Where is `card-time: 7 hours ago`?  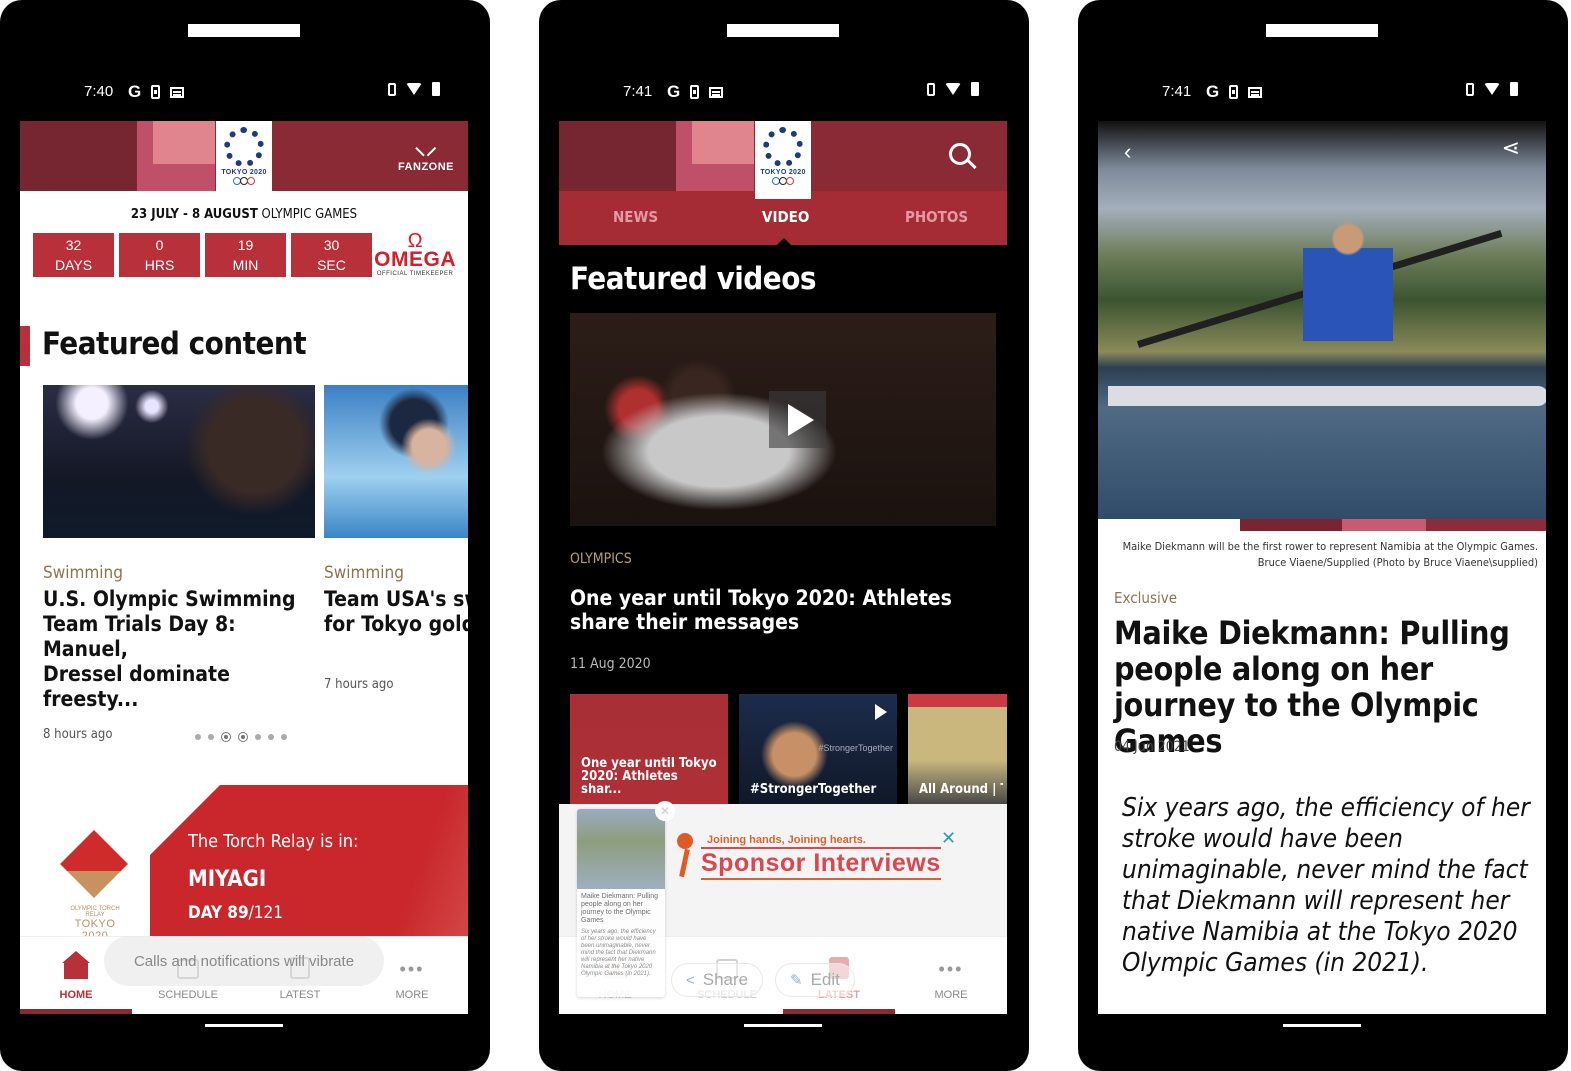
card-time: 7 hours ago is located at coordinates (359, 684).